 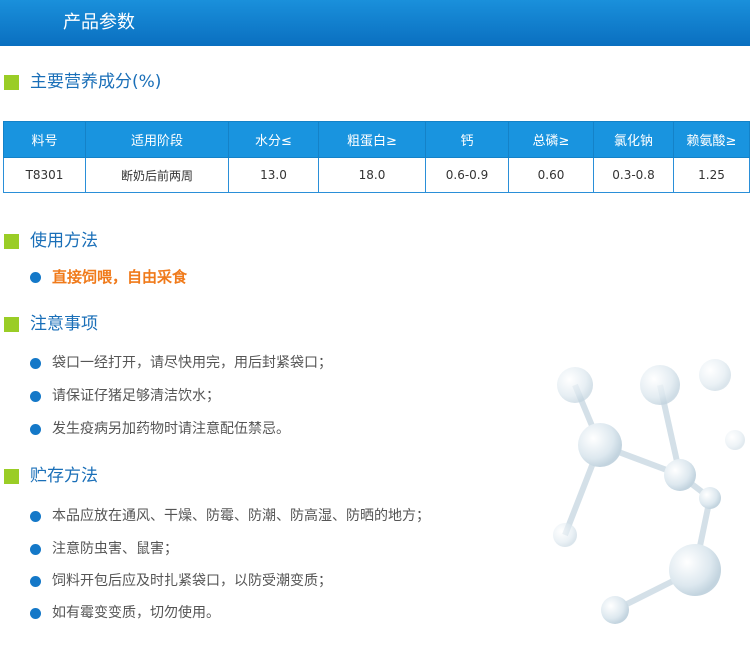 I want to click on list-item: 饲料开包后应及时扎紧袋口，以防受潮变质；, so click(x=181, y=581).